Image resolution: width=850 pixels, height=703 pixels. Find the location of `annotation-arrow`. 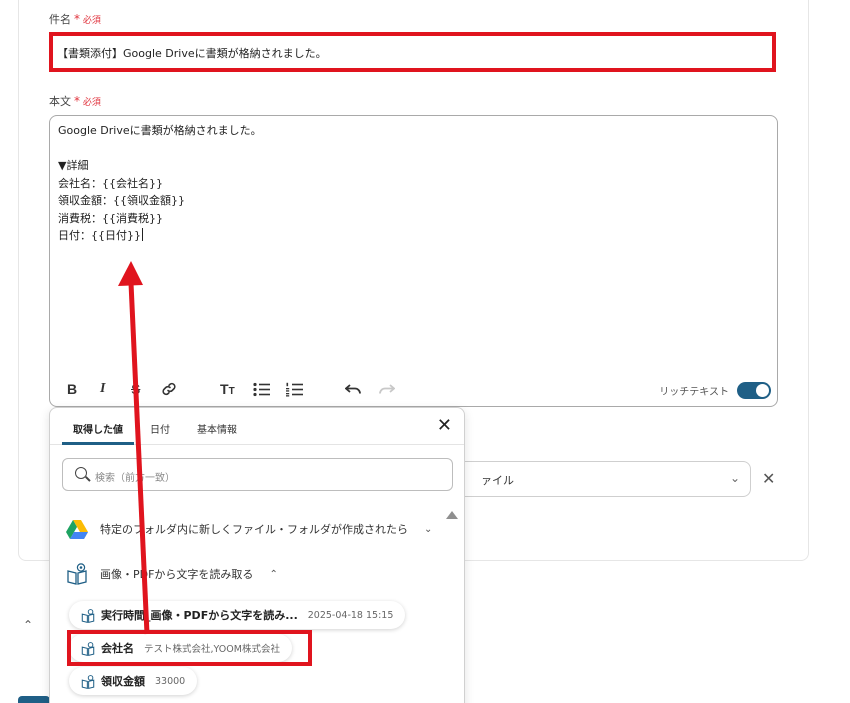

annotation-arrow is located at coordinates (134, 448).